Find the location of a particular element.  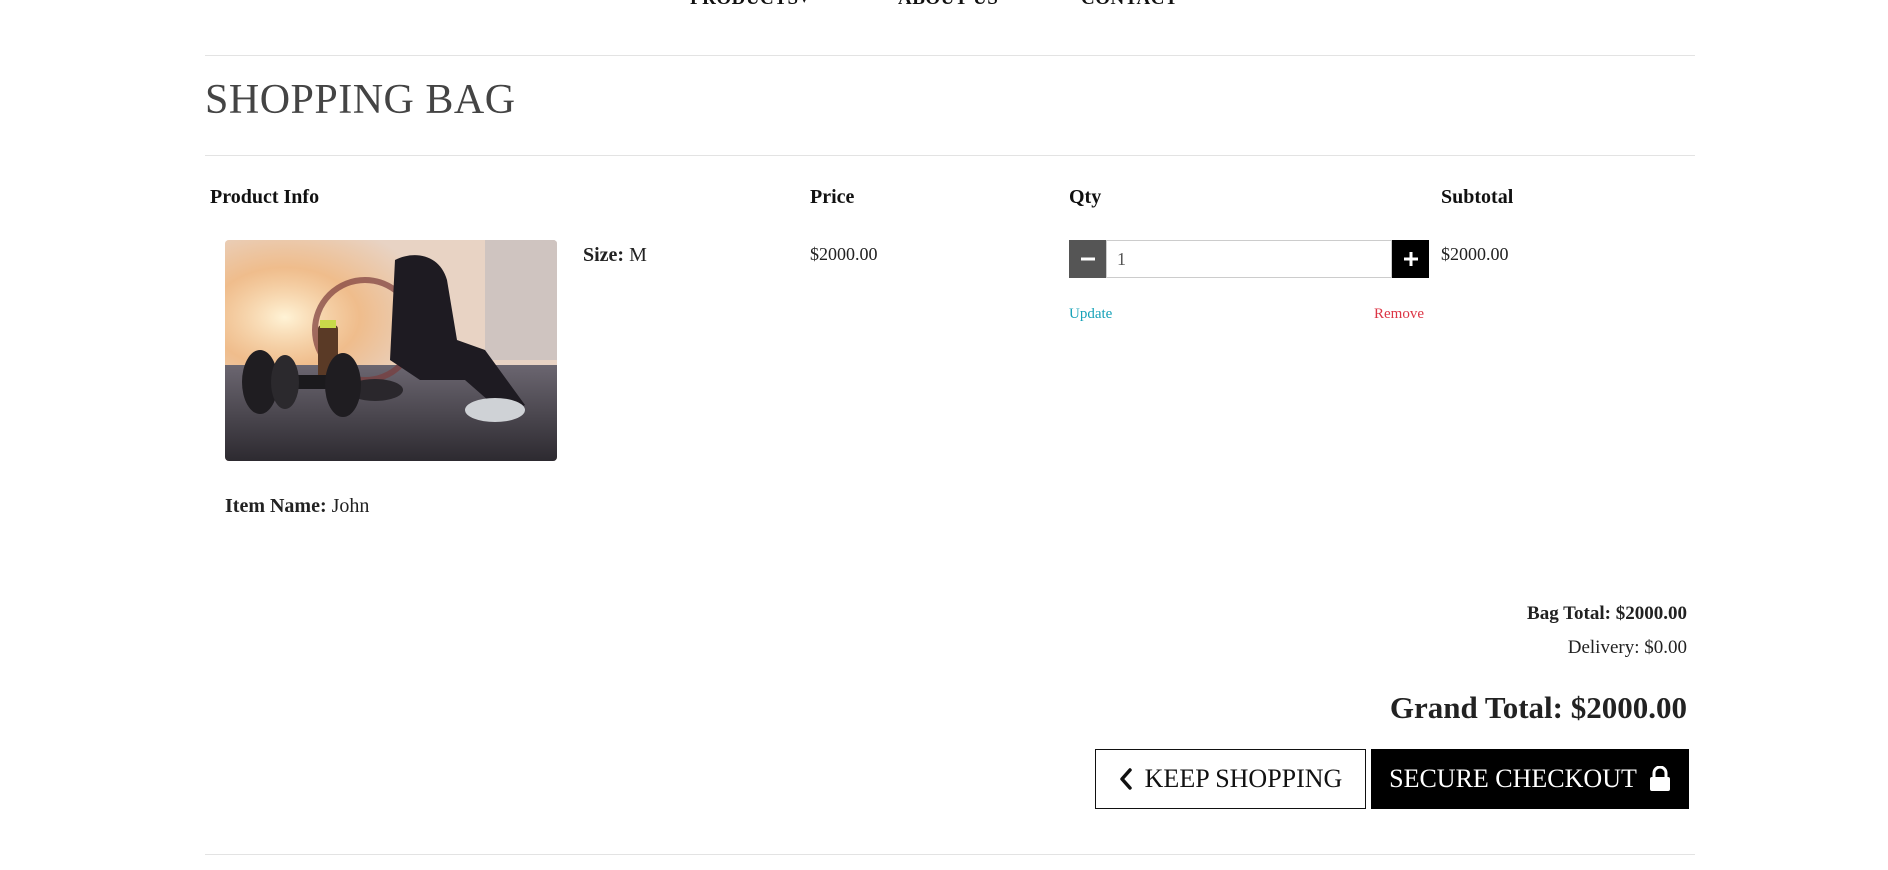

item-subtotal: $2000.00 is located at coordinates (1475, 254).